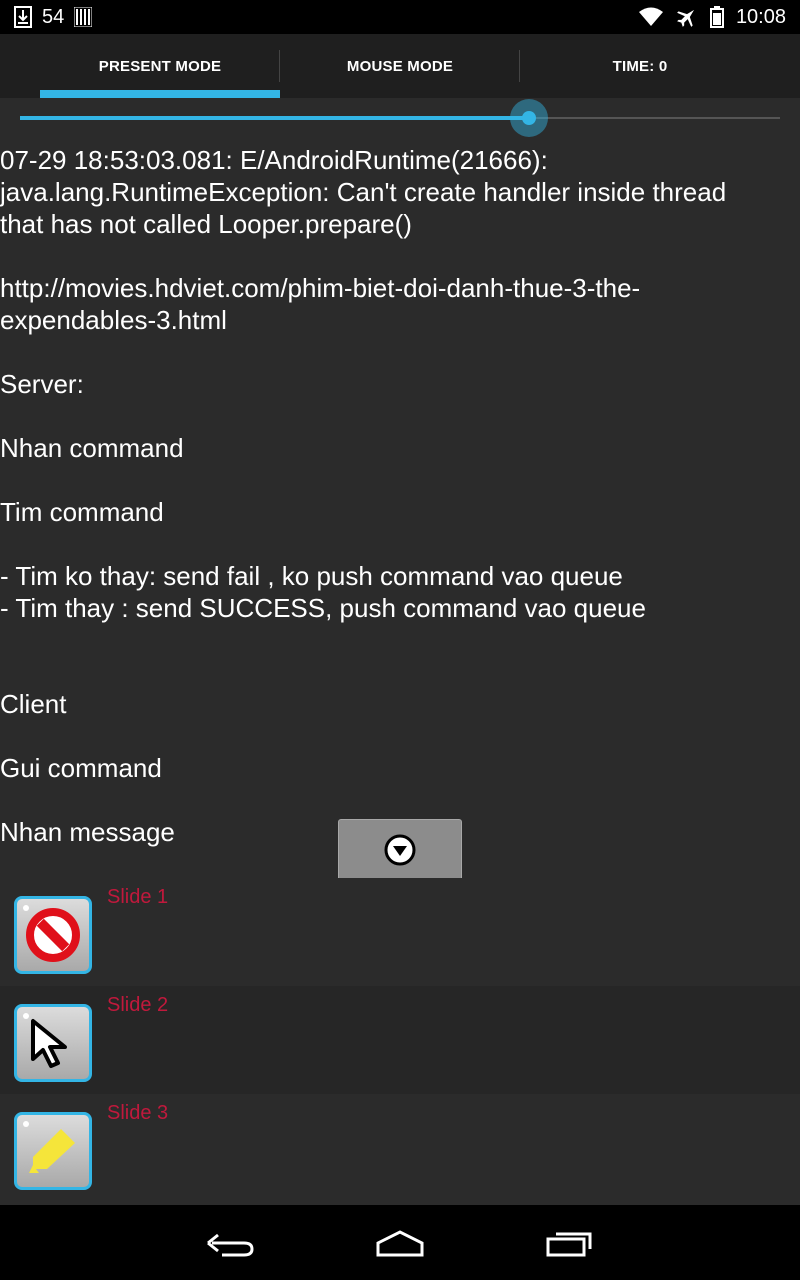  Describe the element at coordinates (83, 17) in the screenshot. I see `barcode-icon` at that location.